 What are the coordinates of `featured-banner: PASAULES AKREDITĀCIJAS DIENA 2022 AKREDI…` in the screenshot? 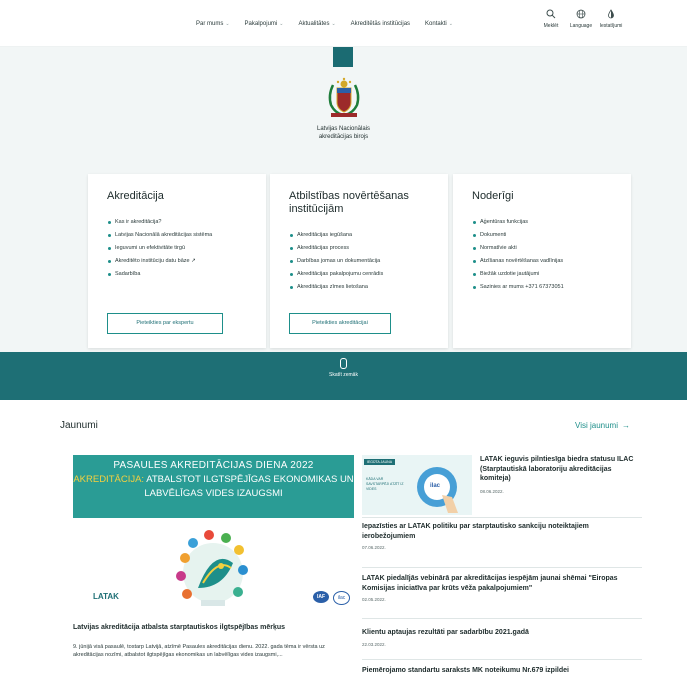 It's located at (213, 486).